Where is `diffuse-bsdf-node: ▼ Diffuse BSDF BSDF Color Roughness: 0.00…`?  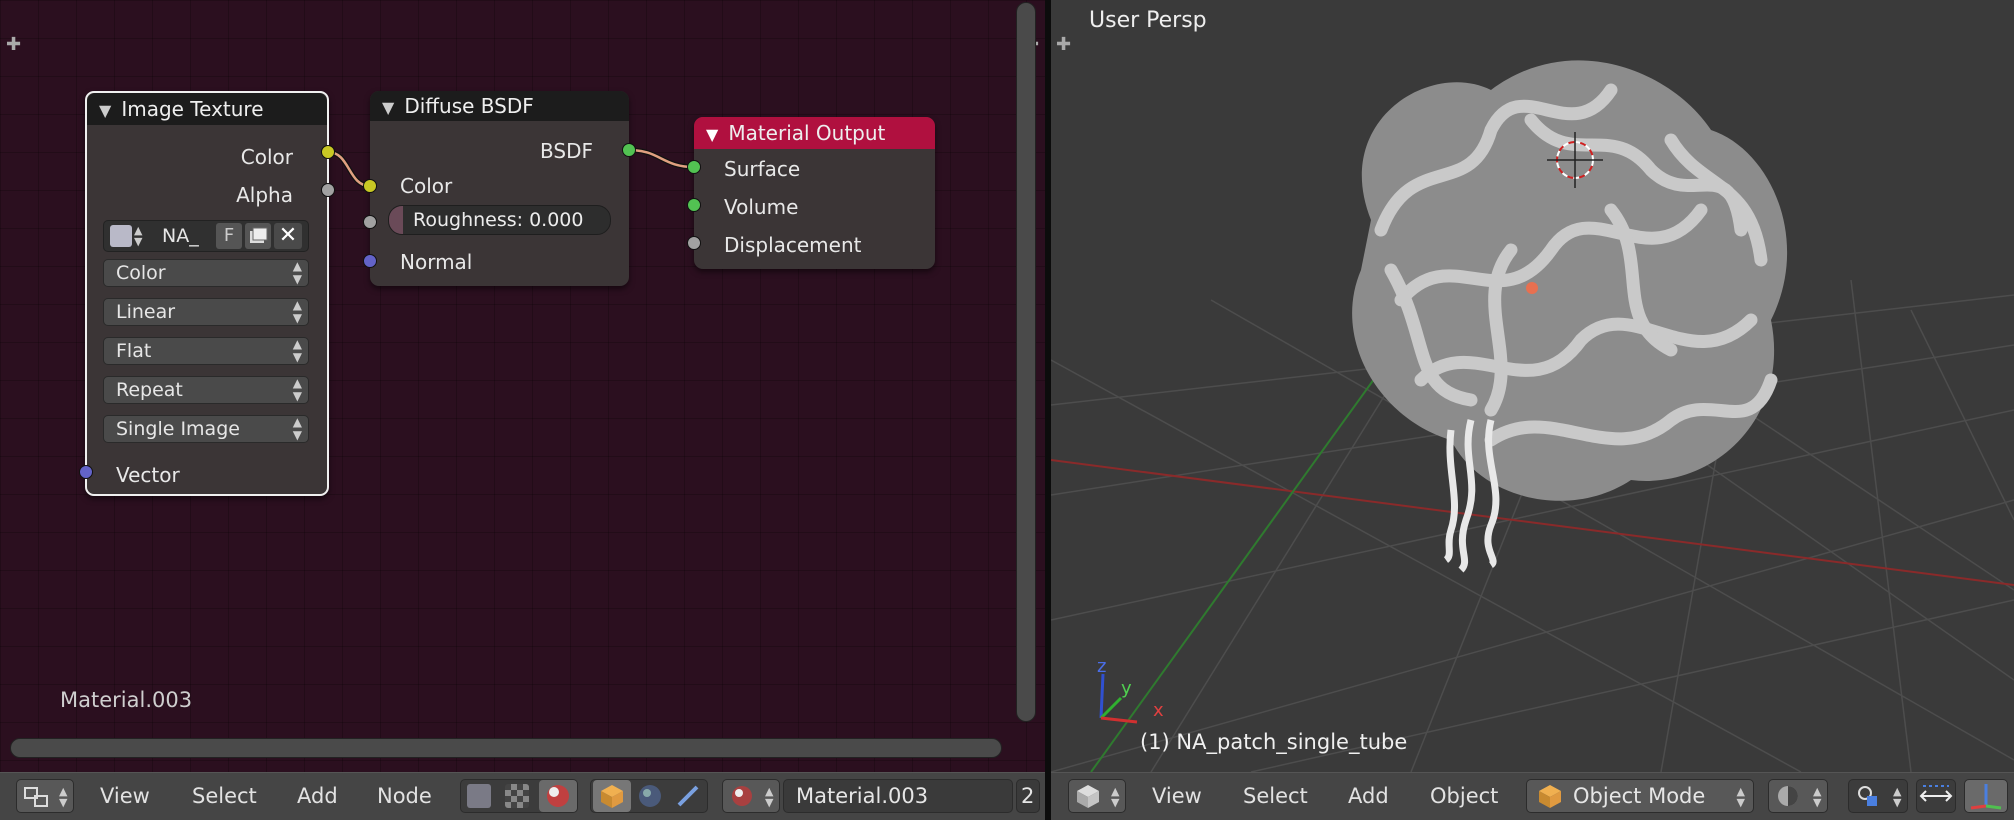
diffuse-bsdf-node: ▼ Diffuse BSDF BSDF Color Roughness: 0.00… is located at coordinates (499, 188).